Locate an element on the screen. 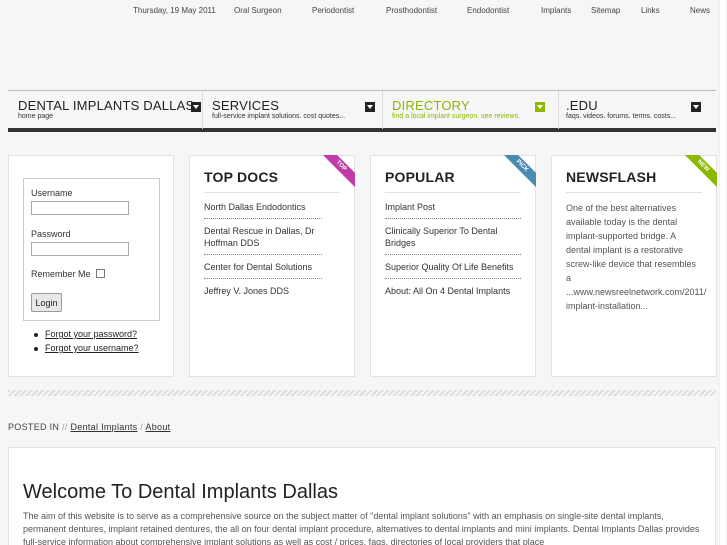  top-ribbon: TOP is located at coordinates (338, 172).